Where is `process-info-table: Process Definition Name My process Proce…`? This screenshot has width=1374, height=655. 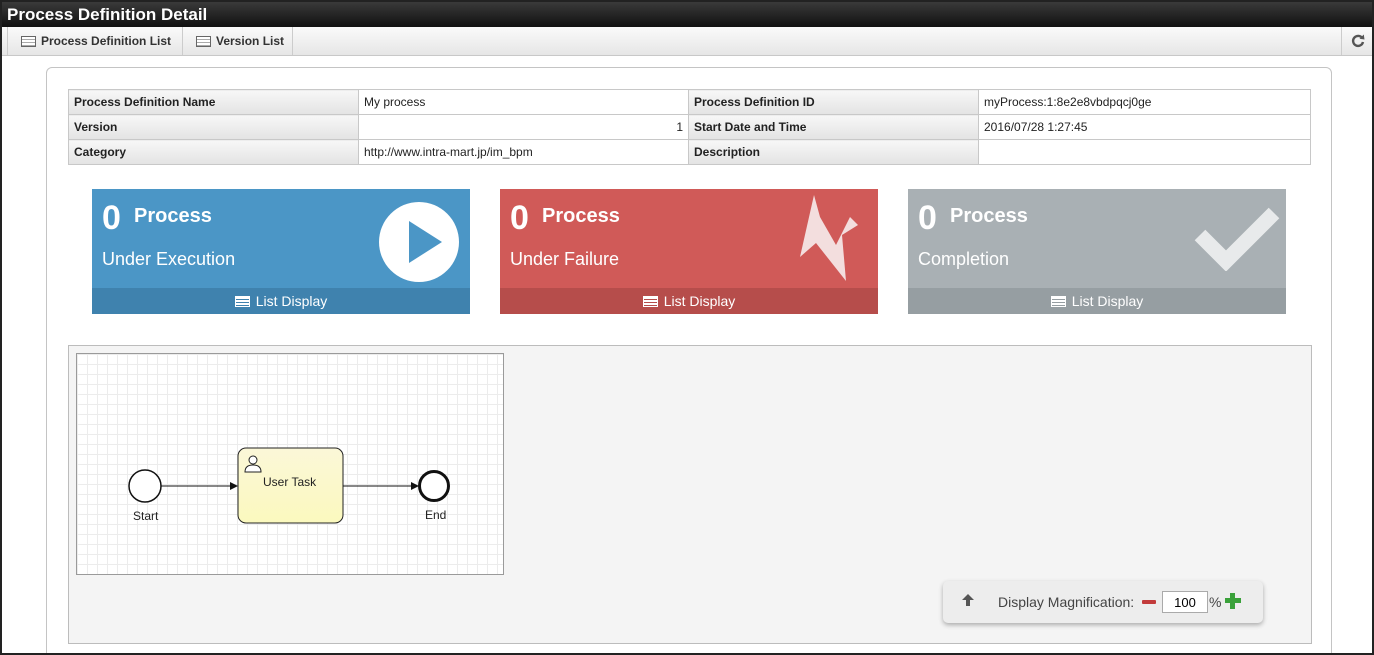
process-info-table: Process Definition Name My process Proce… is located at coordinates (689, 127).